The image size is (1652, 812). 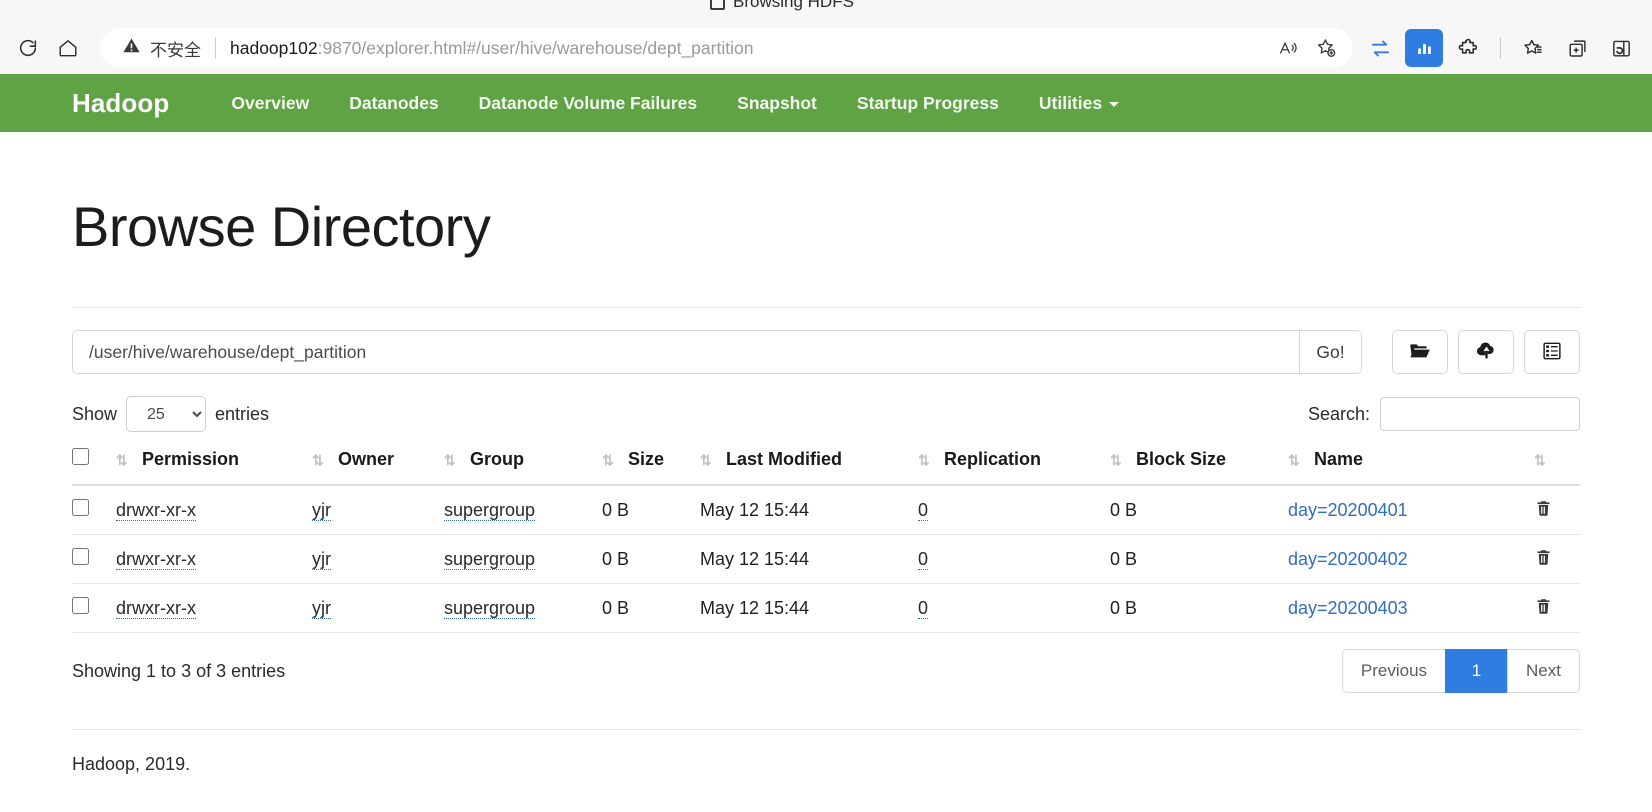 I want to click on select-all-checkbox, so click(x=80, y=456).